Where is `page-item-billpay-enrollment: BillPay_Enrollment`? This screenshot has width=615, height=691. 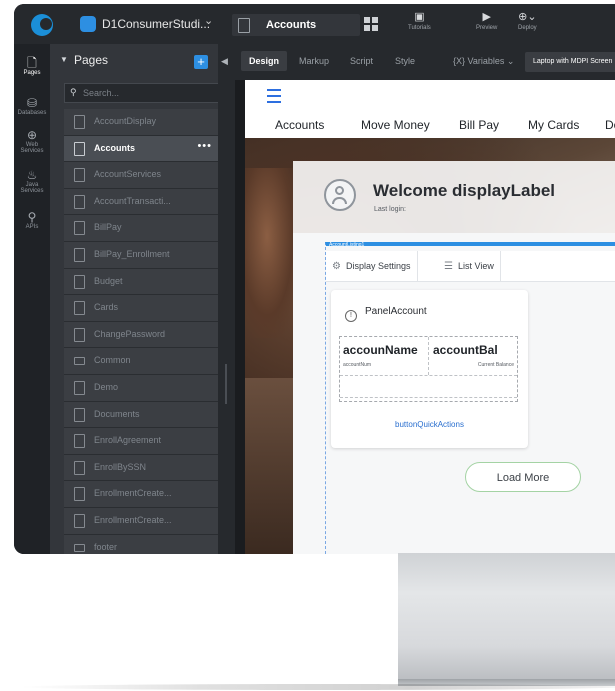 page-item-billpay-enrollment: BillPay_Enrollment is located at coordinates (141, 255).